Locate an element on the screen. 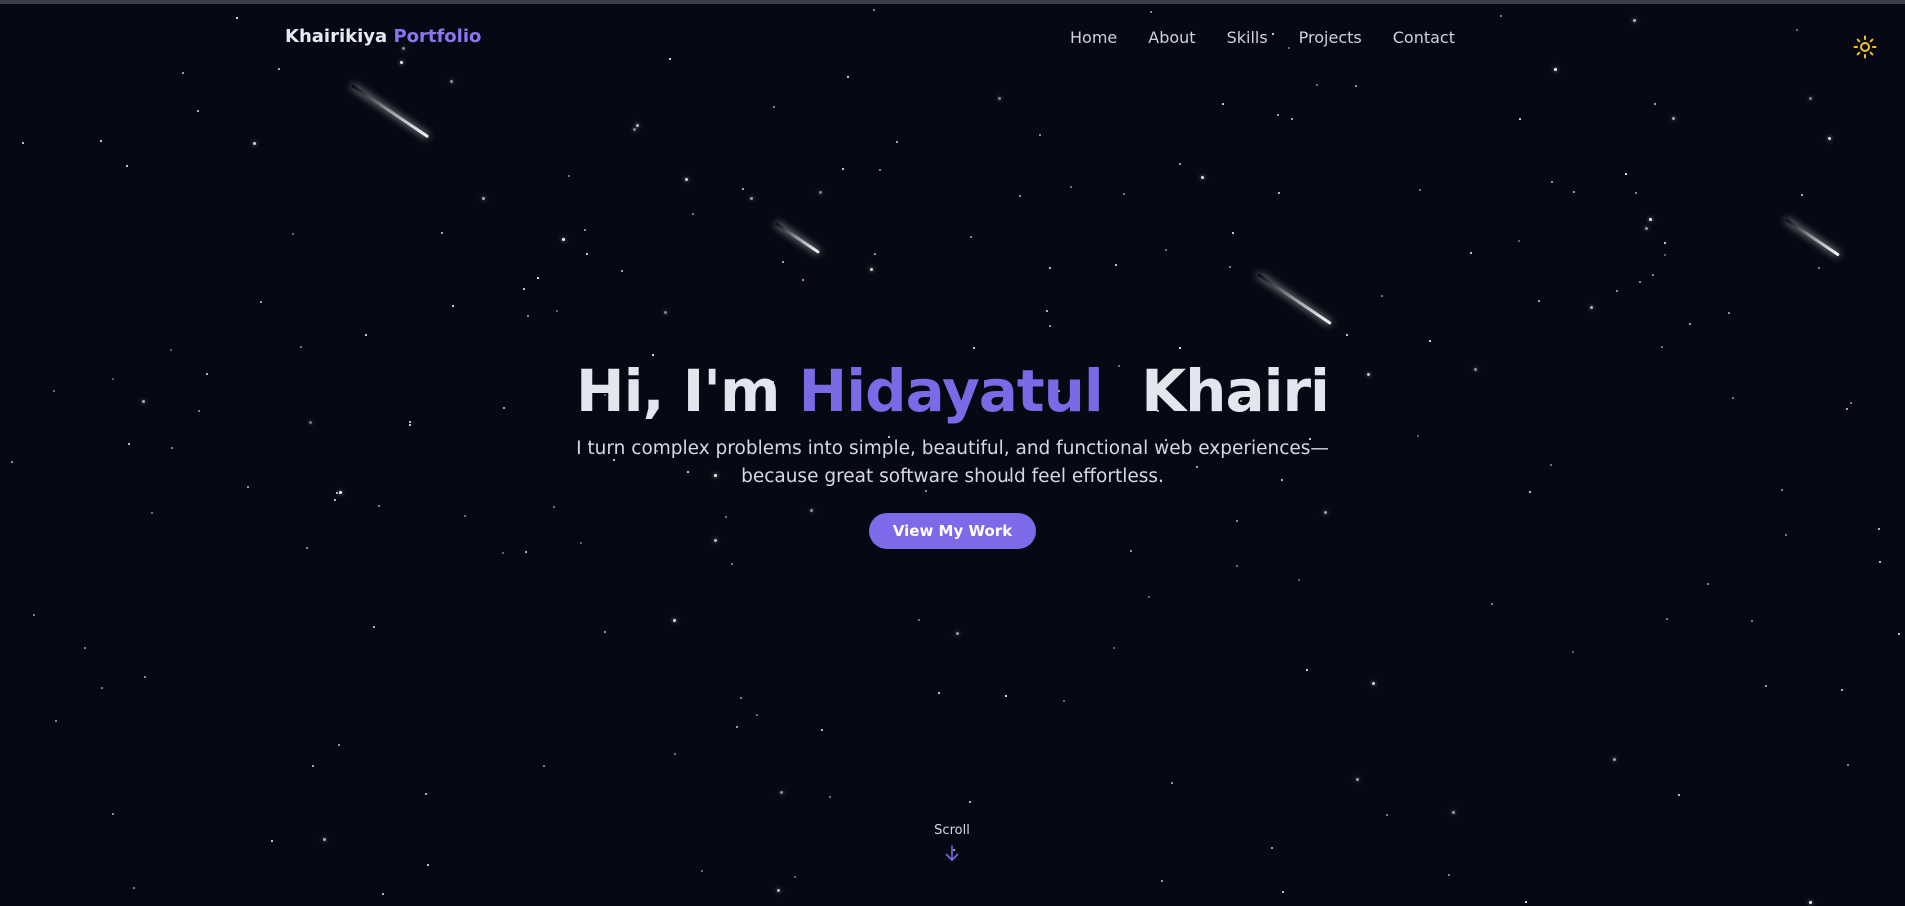 The image size is (1905, 906). brand-logo: Khairikiya Portfolio is located at coordinates (383, 36).